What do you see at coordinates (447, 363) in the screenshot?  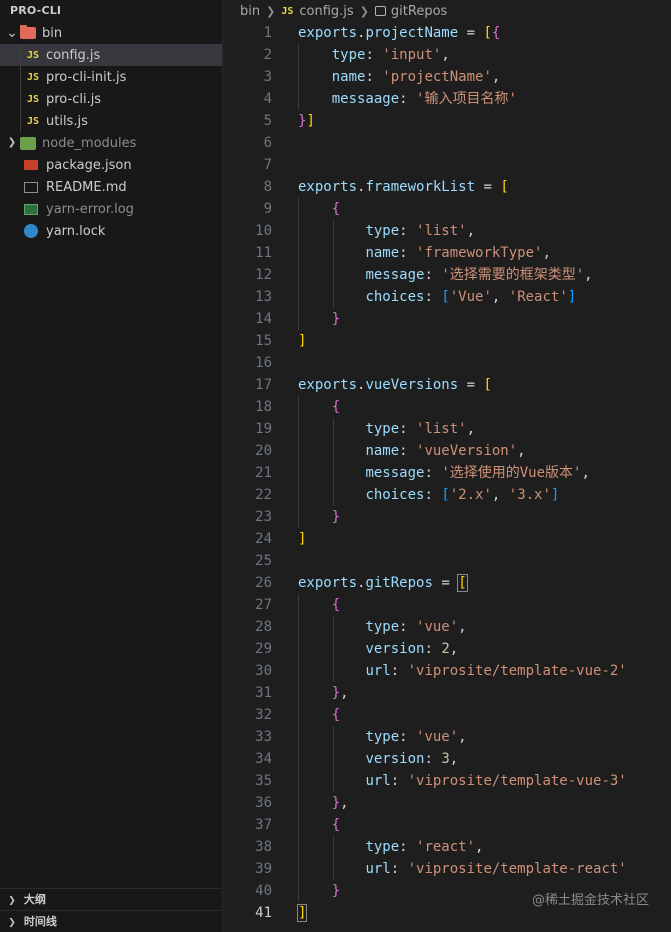 I see `code-line: 16` at bounding box center [447, 363].